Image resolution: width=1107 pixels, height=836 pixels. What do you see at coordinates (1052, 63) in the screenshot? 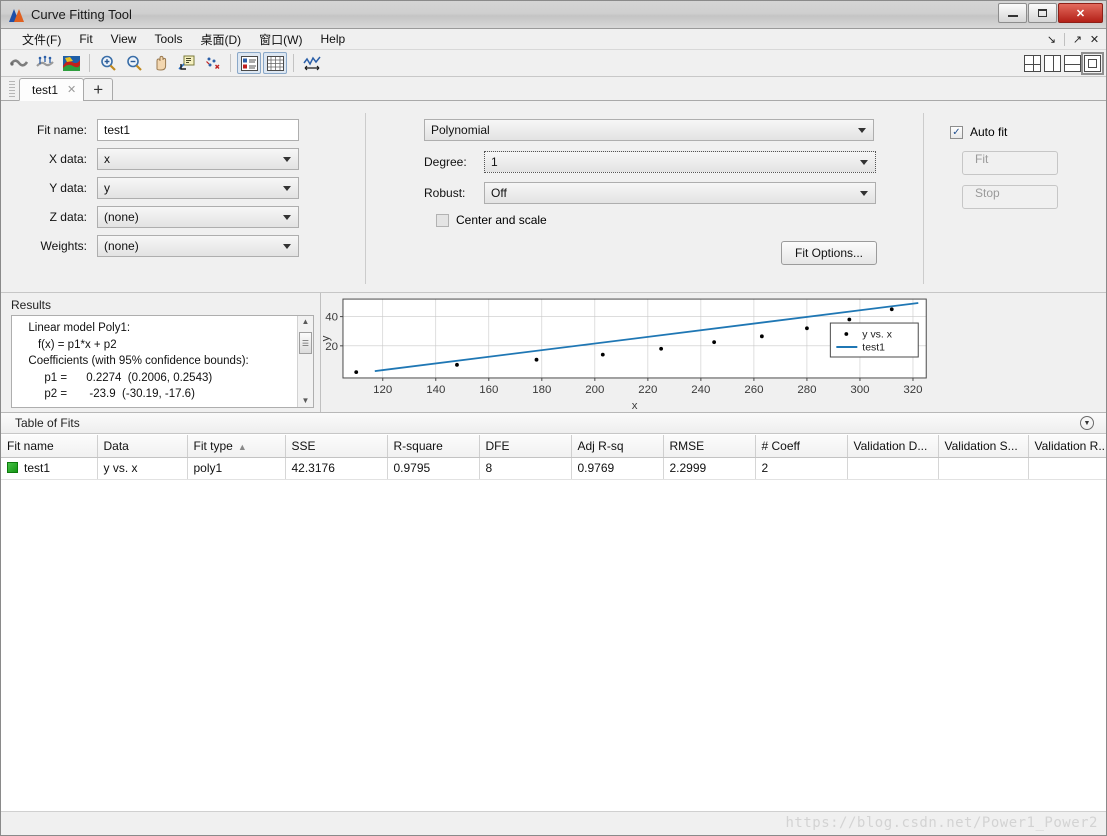
I see `layout-vertical-icon` at bounding box center [1052, 63].